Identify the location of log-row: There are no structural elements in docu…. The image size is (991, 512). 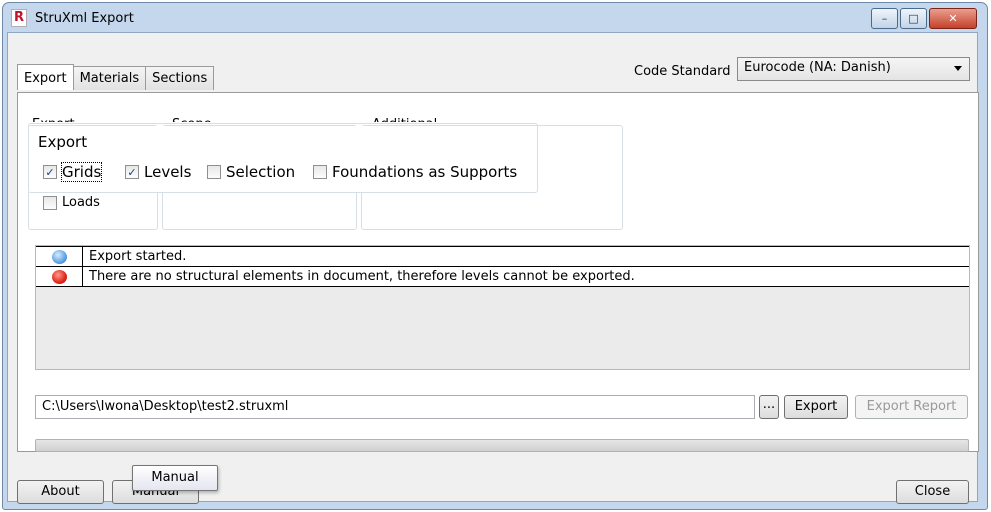
(502, 276).